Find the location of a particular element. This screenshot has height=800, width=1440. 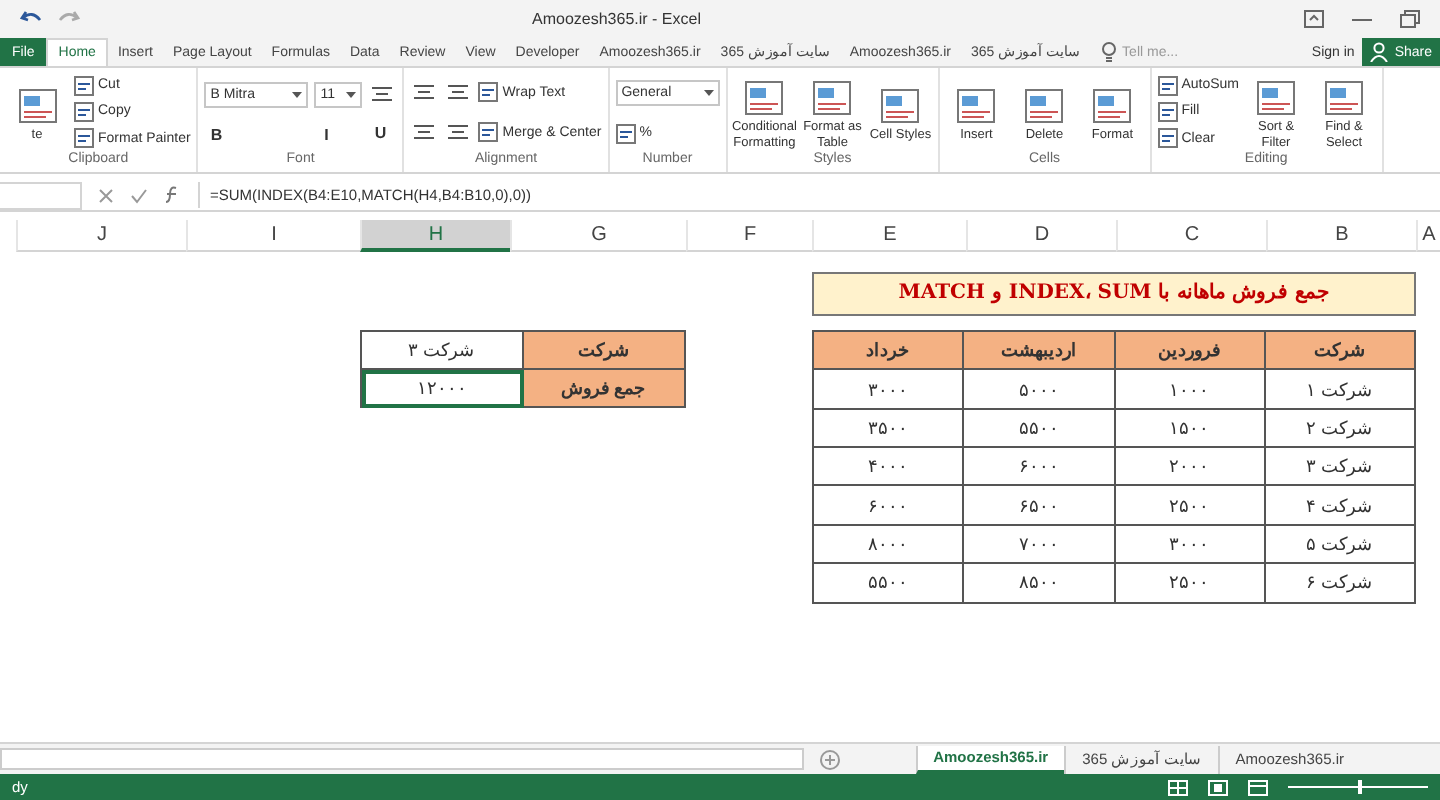

header-cell: جمع فروش is located at coordinates (604, 388).